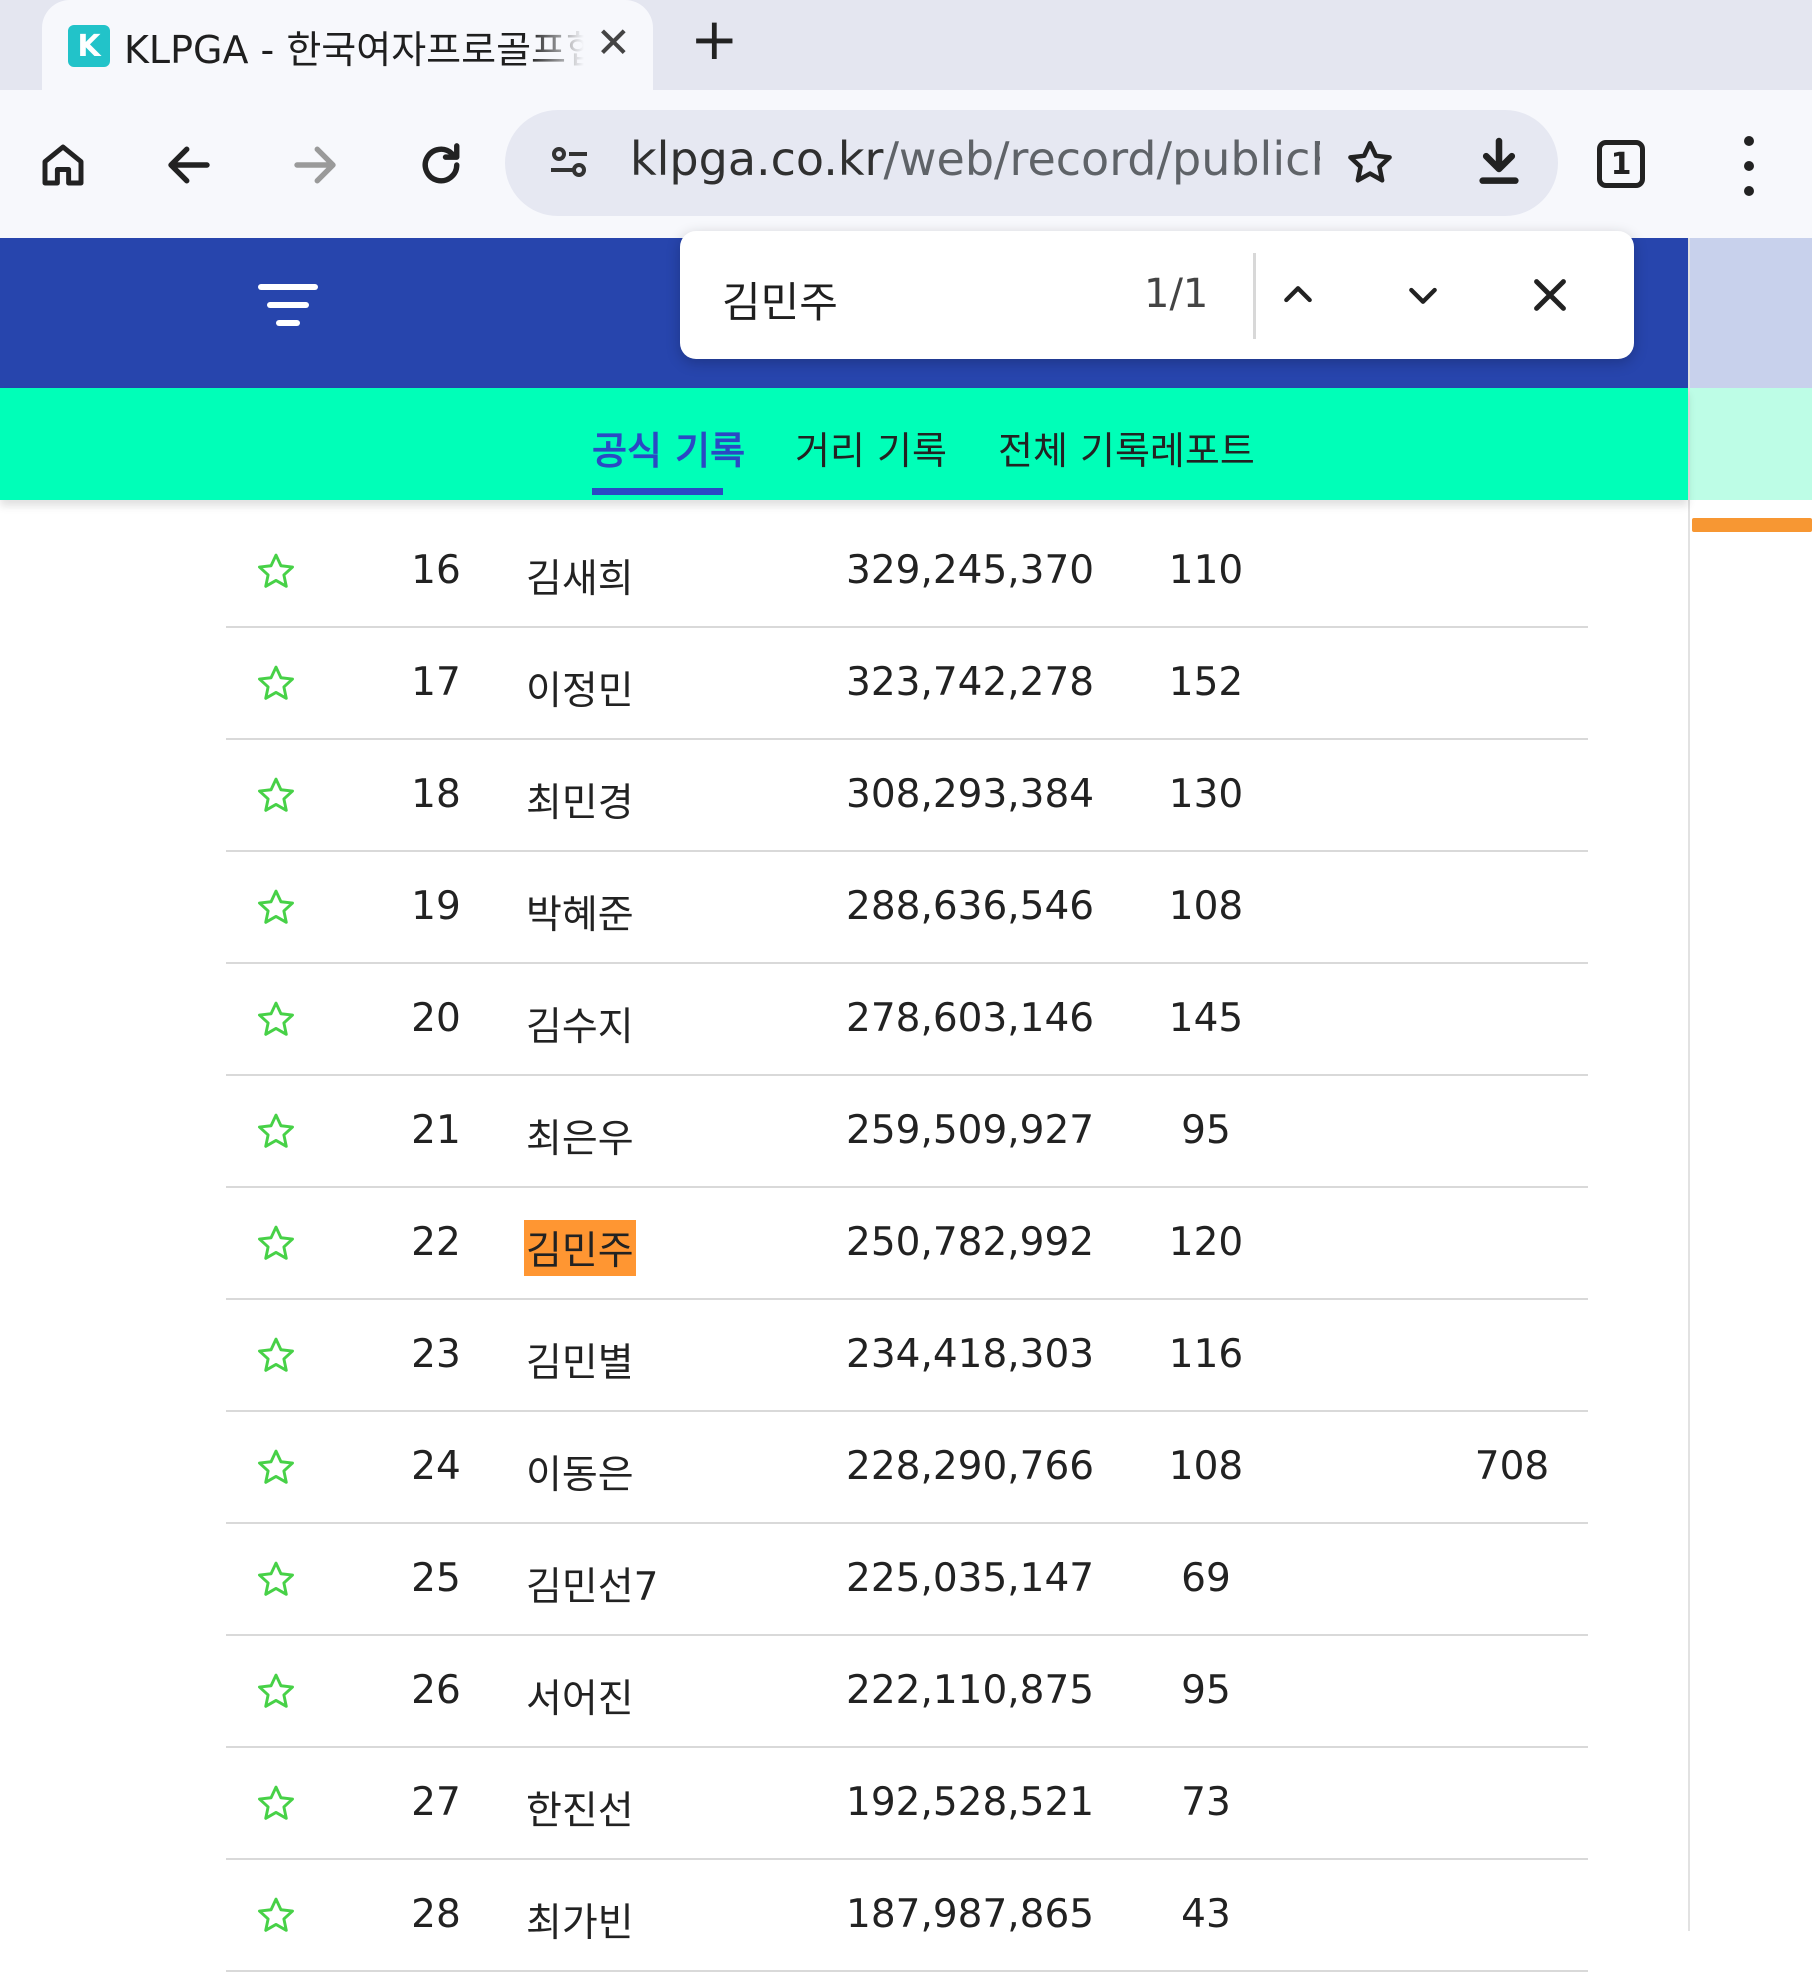 The height and width of the screenshot is (1972, 1812). I want to click on address-bar: klpga.co.kr/web/record/publicRec, so click(1031, 163).